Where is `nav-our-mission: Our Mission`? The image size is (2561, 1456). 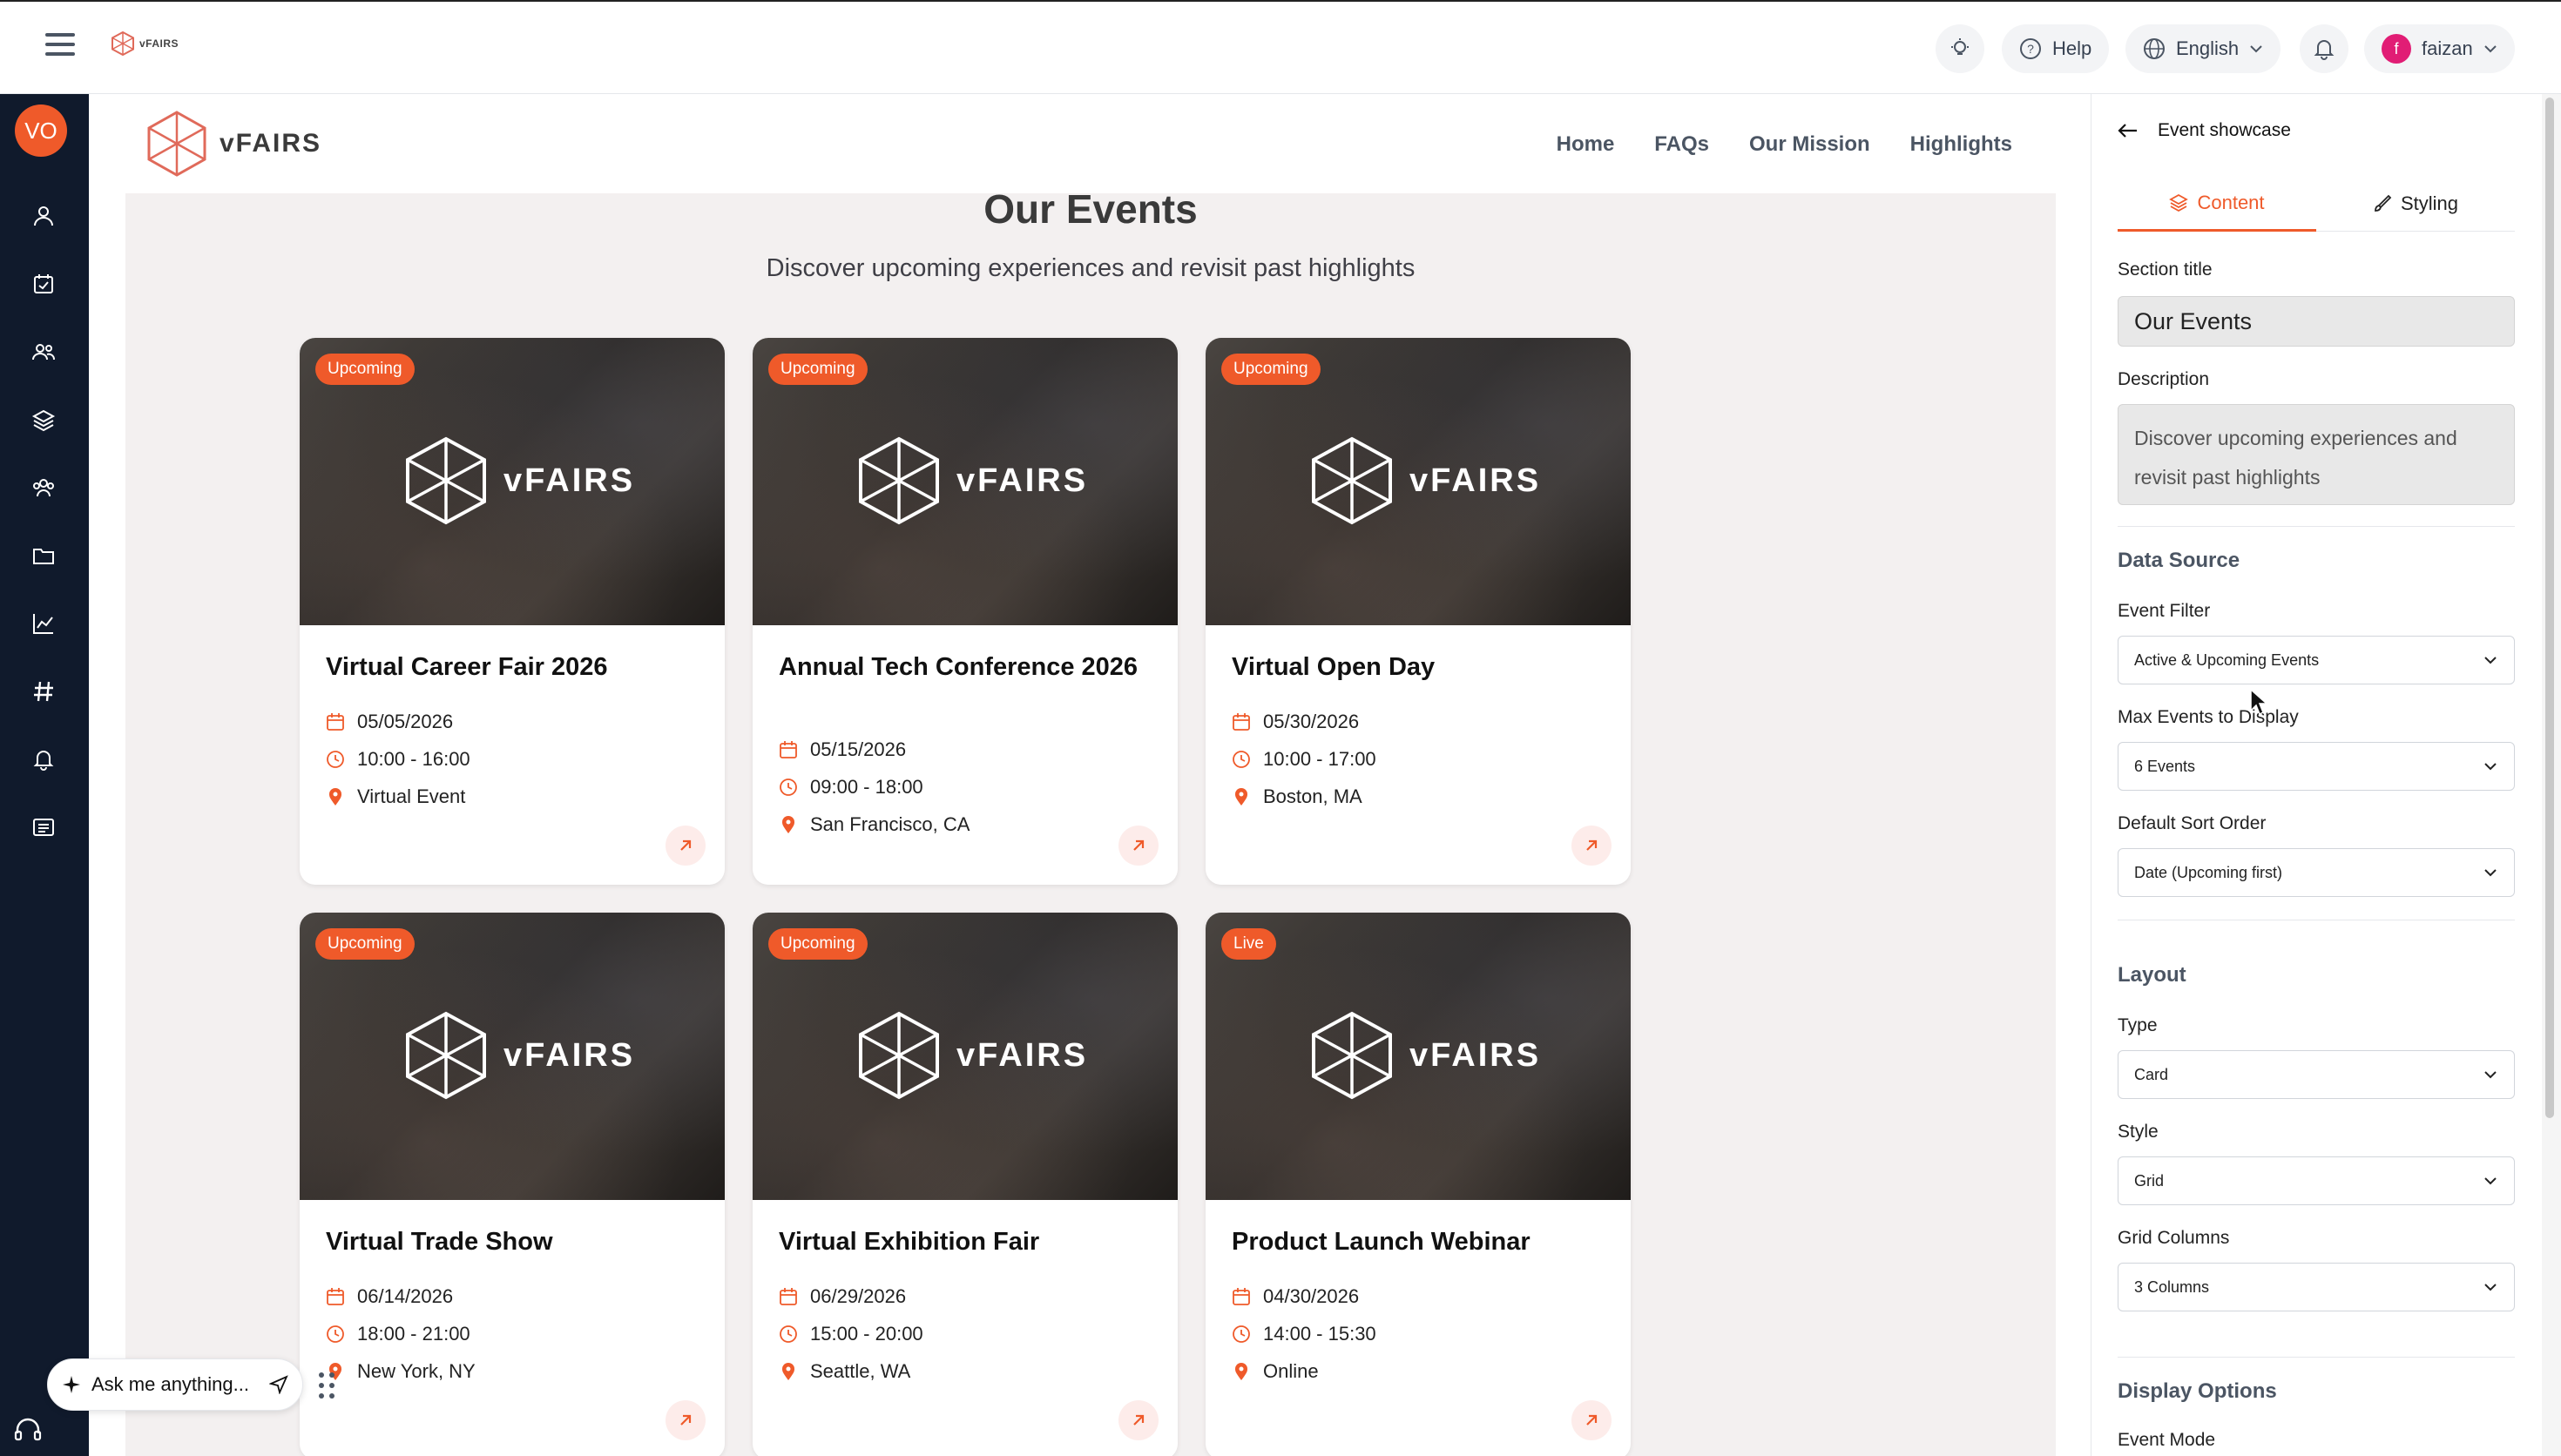 nav-our-mission: Our Mission is located at coordinates (1809, 144).